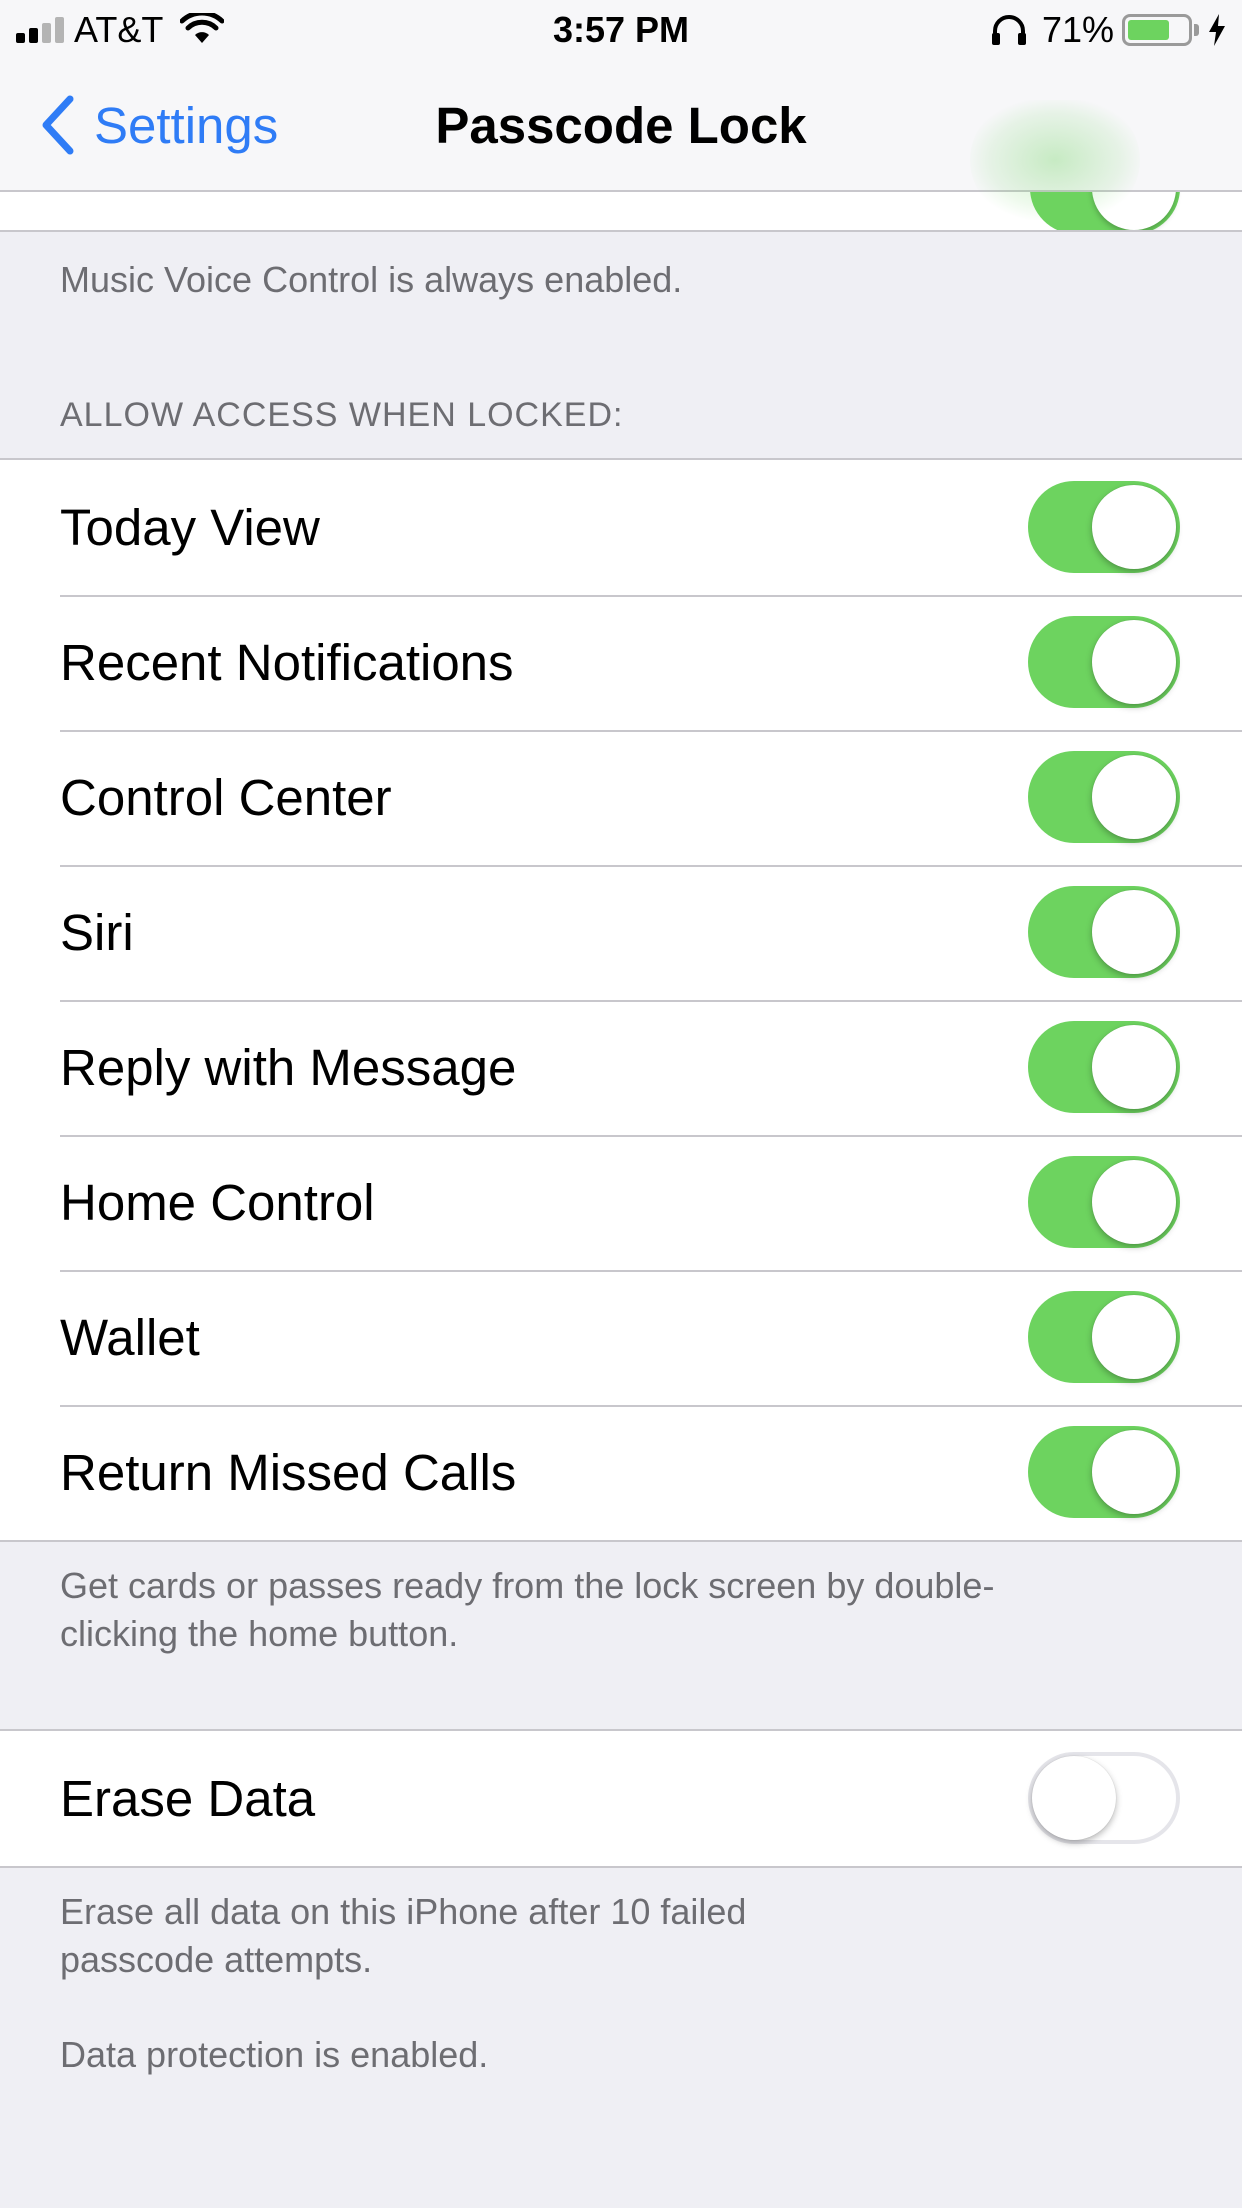 The width and height of the screenshot is (1242, 2208). I want to click on data-protection-note: Data protection is enabled., so click(274, 2054).